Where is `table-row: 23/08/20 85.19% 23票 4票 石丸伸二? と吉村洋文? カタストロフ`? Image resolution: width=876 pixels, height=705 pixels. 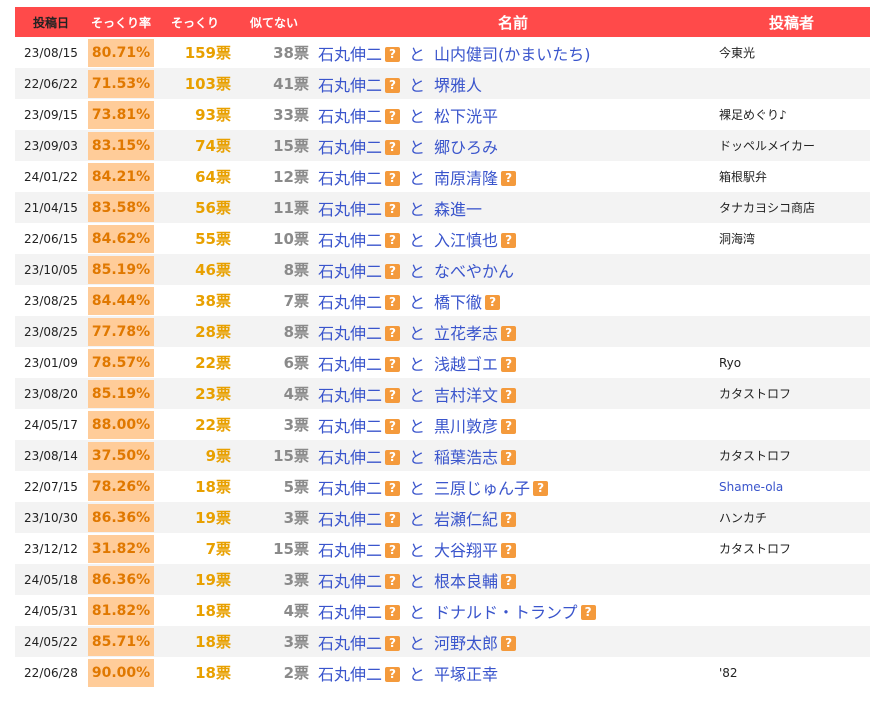
table-row: 23/08/20 85.19% 23票 4票 石丸伸二? と吉村洋文? カタストロフ is located at coordinates (442, 393).